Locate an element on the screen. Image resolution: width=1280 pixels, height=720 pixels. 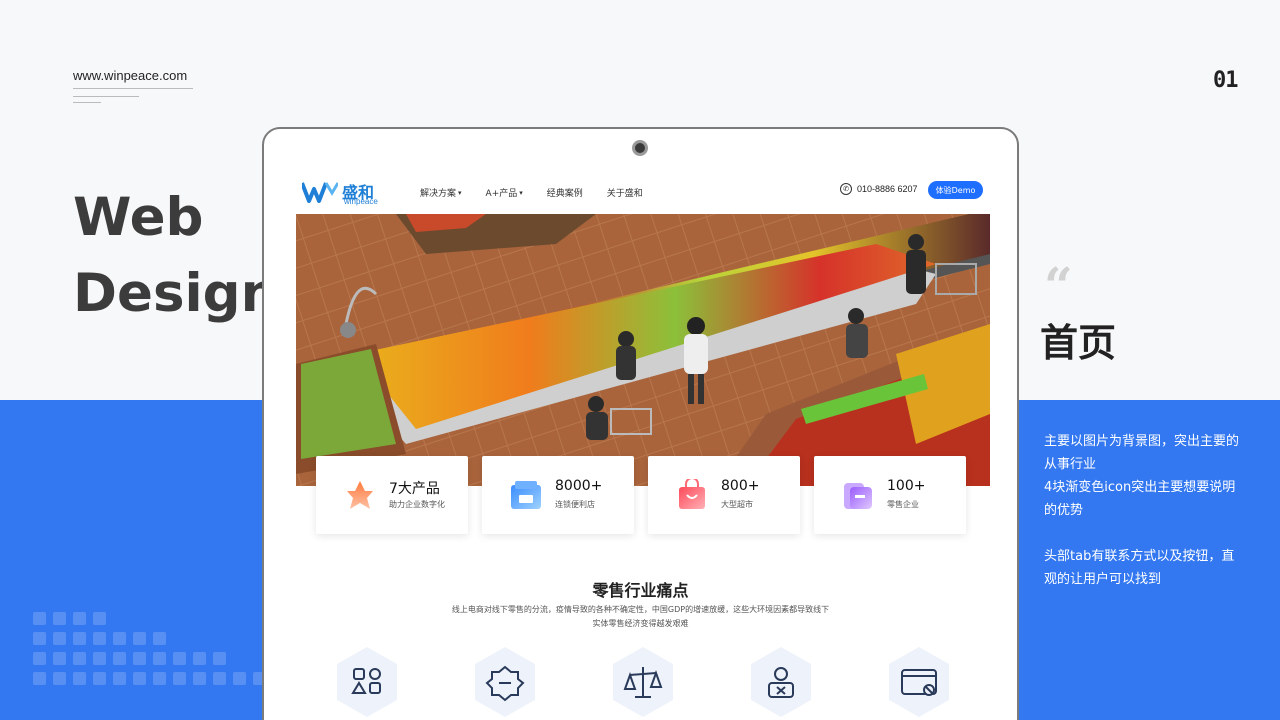
logo: 盛和 winpeace is located at coordinates (347, 193).